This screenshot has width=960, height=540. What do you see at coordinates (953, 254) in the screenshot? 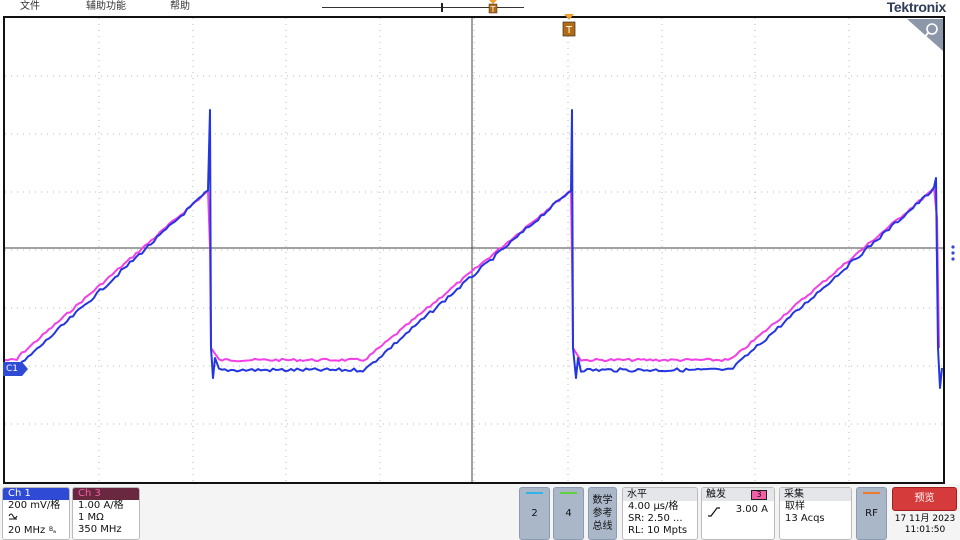
I see `more-options-icon` at bounding box center [953, 254].